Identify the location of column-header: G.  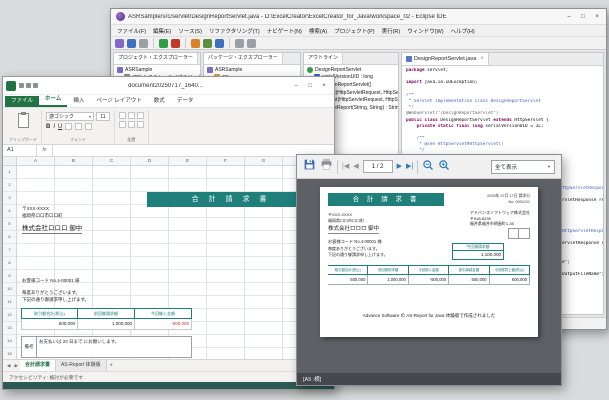
(264, 161).